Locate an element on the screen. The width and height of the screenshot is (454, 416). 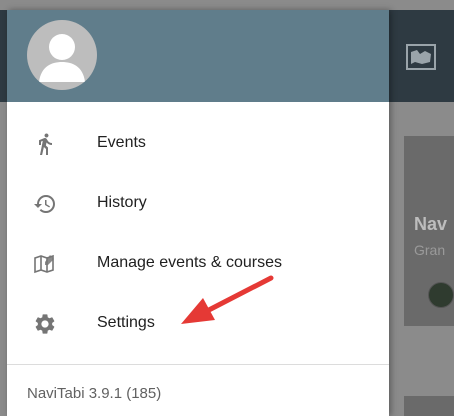
event-card: Nav Gran is located at coordinates (429, 231).